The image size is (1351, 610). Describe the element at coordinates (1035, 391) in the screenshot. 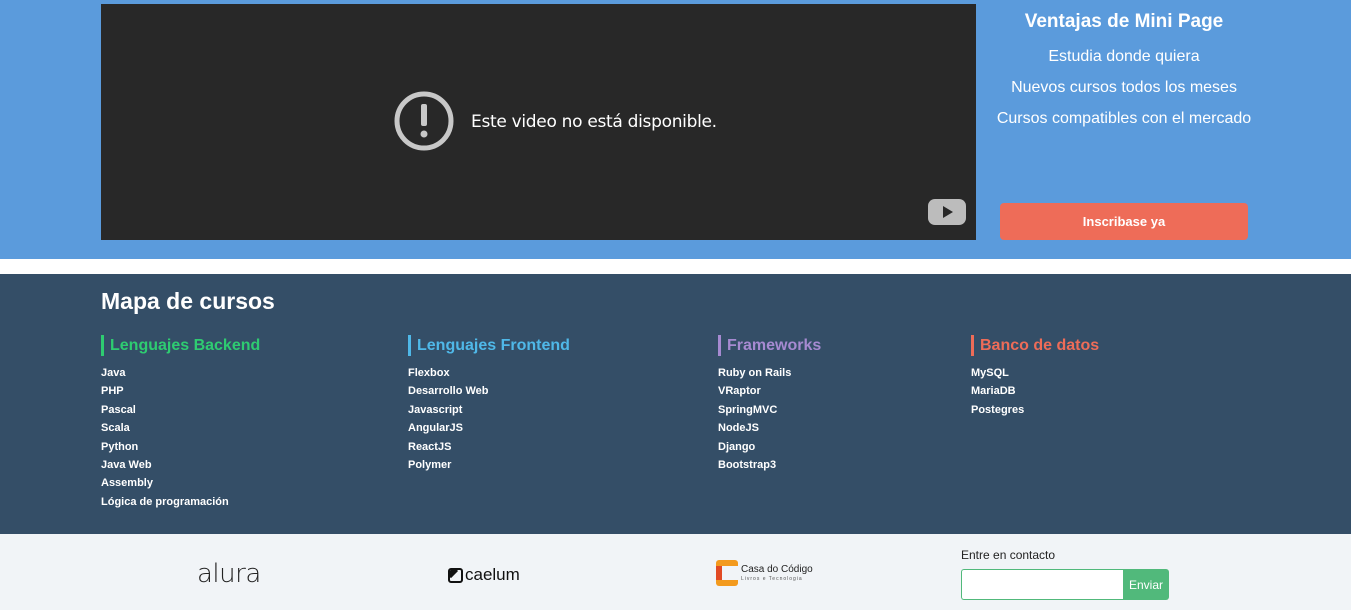

I see `course-link: MariaDB` at that location.